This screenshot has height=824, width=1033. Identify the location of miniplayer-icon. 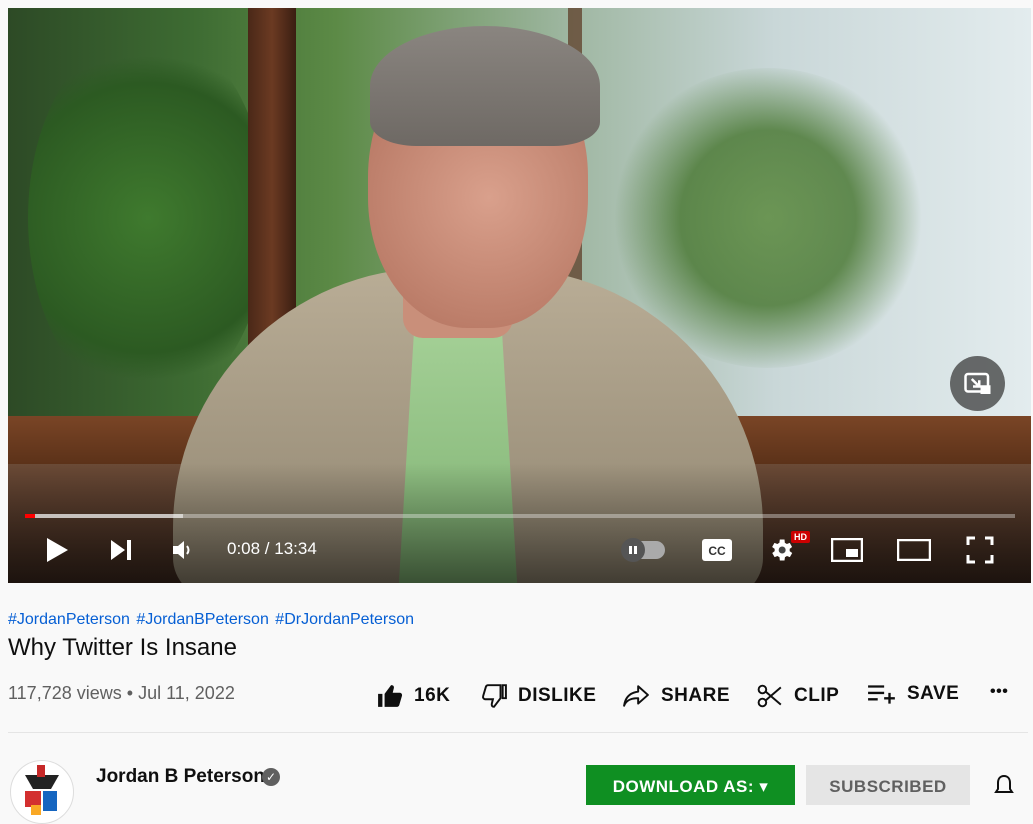
(847, 550).